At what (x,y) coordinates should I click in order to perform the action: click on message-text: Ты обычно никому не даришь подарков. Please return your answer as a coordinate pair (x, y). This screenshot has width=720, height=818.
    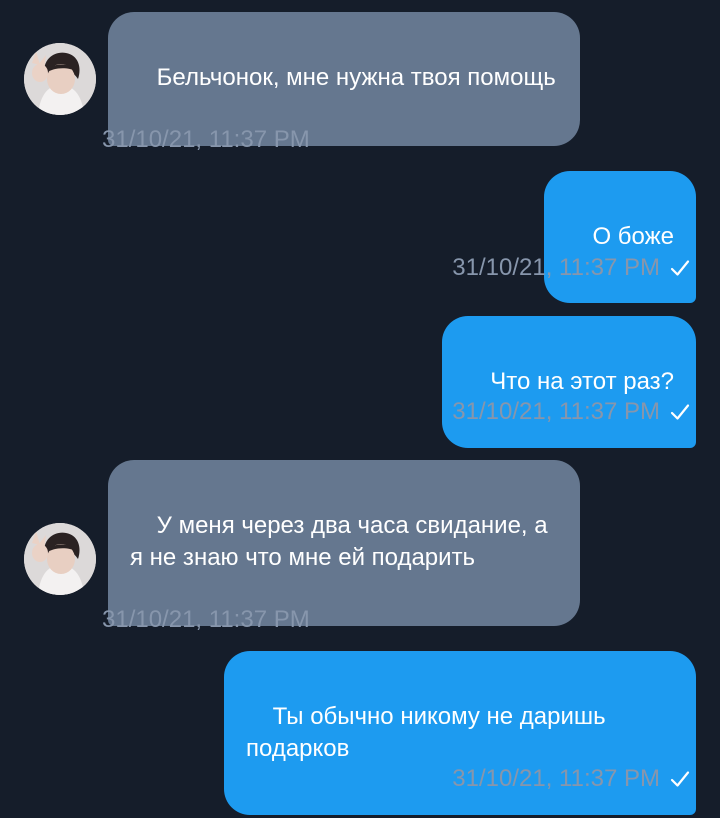
    Looking at the image, I should click on (429, 732).